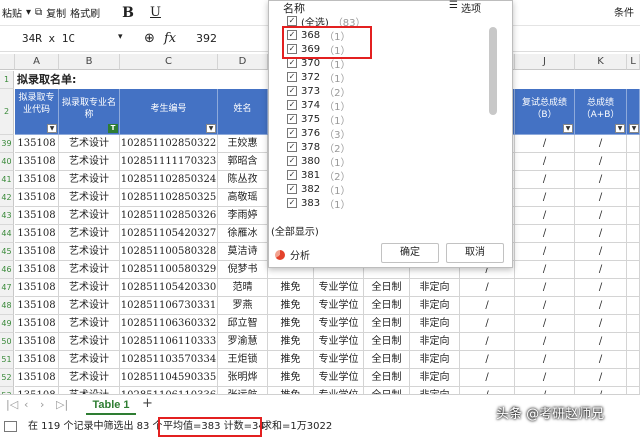 This screenshot has height=438, width=640. I want to click on table-cell-c: 102851104590335, so click(169, 378).